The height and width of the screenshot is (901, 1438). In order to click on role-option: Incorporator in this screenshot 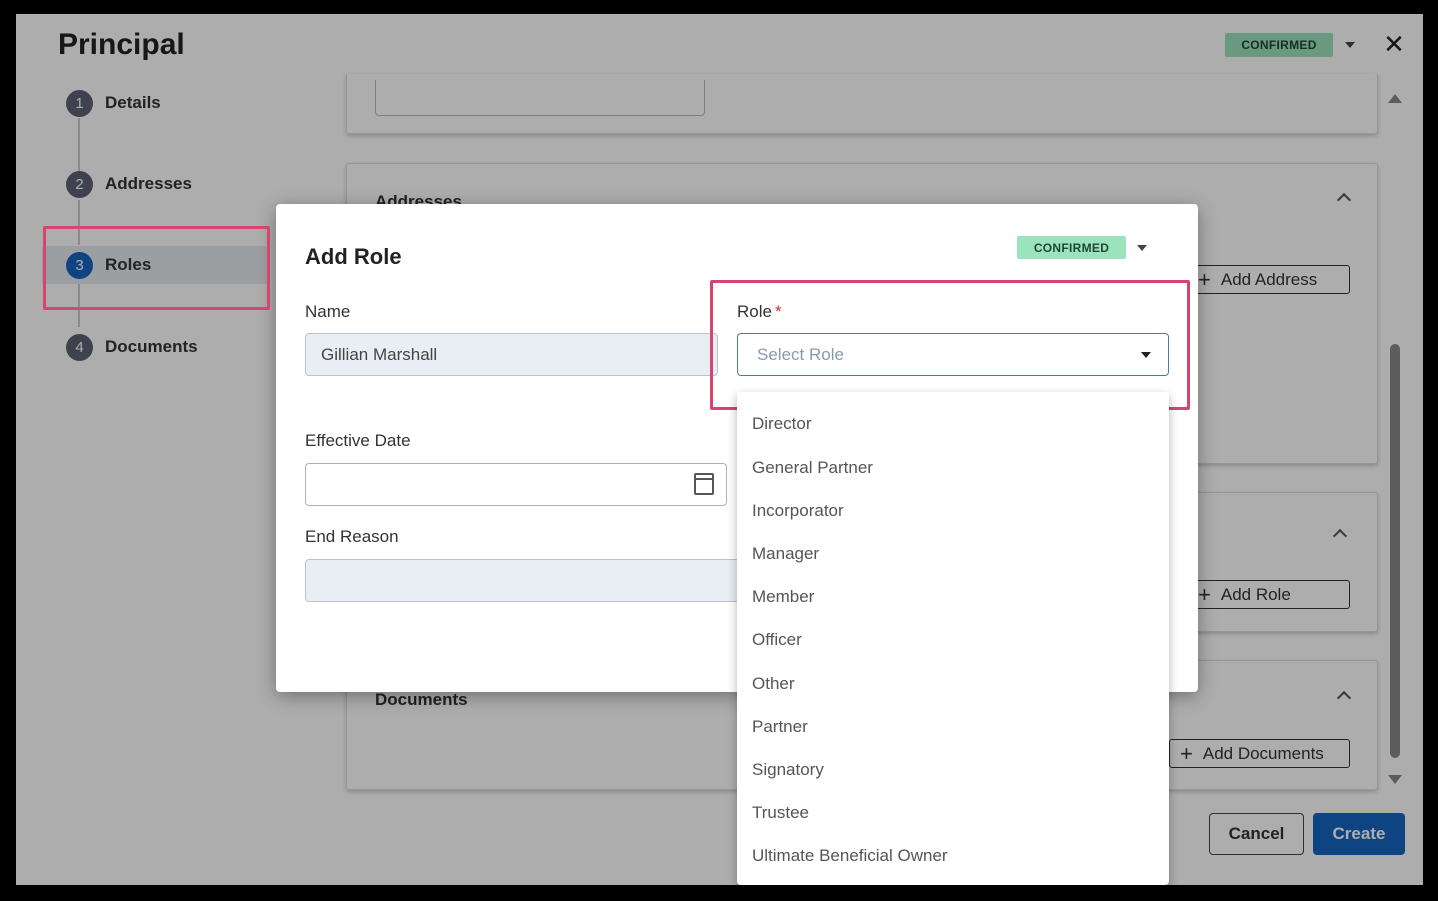, I will do `click(953, 510)`.